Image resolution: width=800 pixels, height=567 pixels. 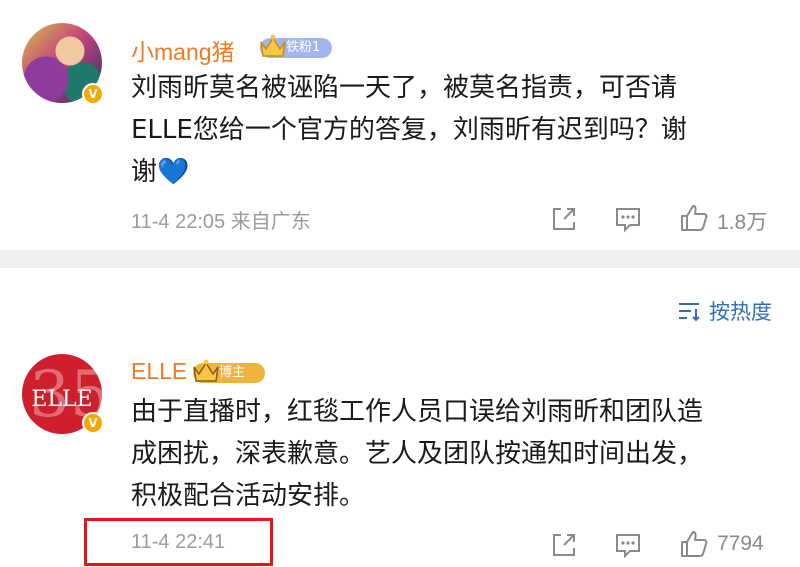 What do you see at coordinates (417, 454) in the screenshot?
I see `comment-line: 成困扰，深表歉意。艺人及团队按通知时间出发，` at bounding box center [417, 454].